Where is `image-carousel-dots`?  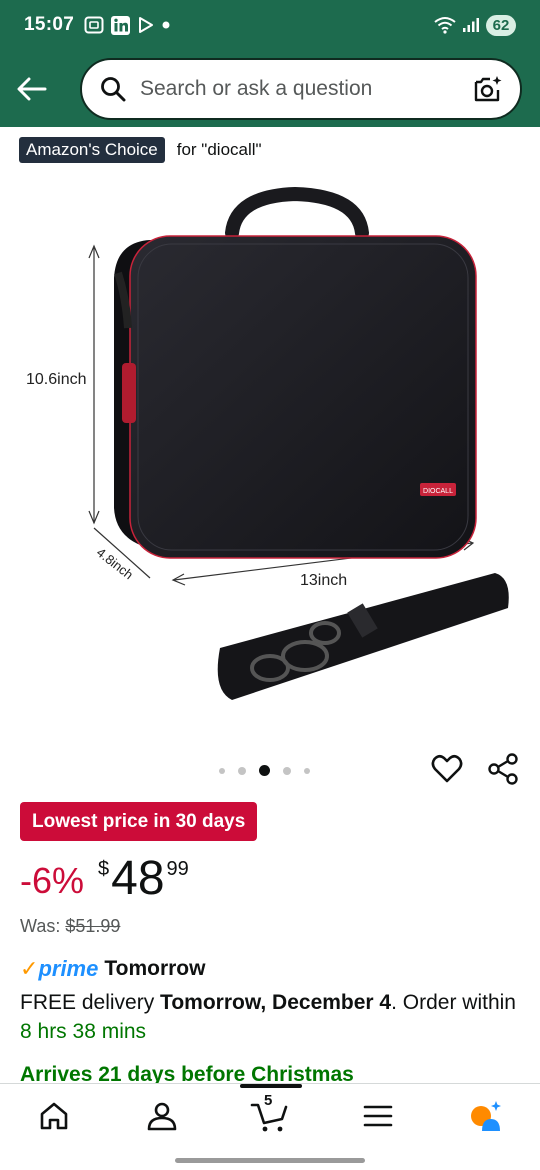 image-carousel-dots is located at coordinates (264, 770).